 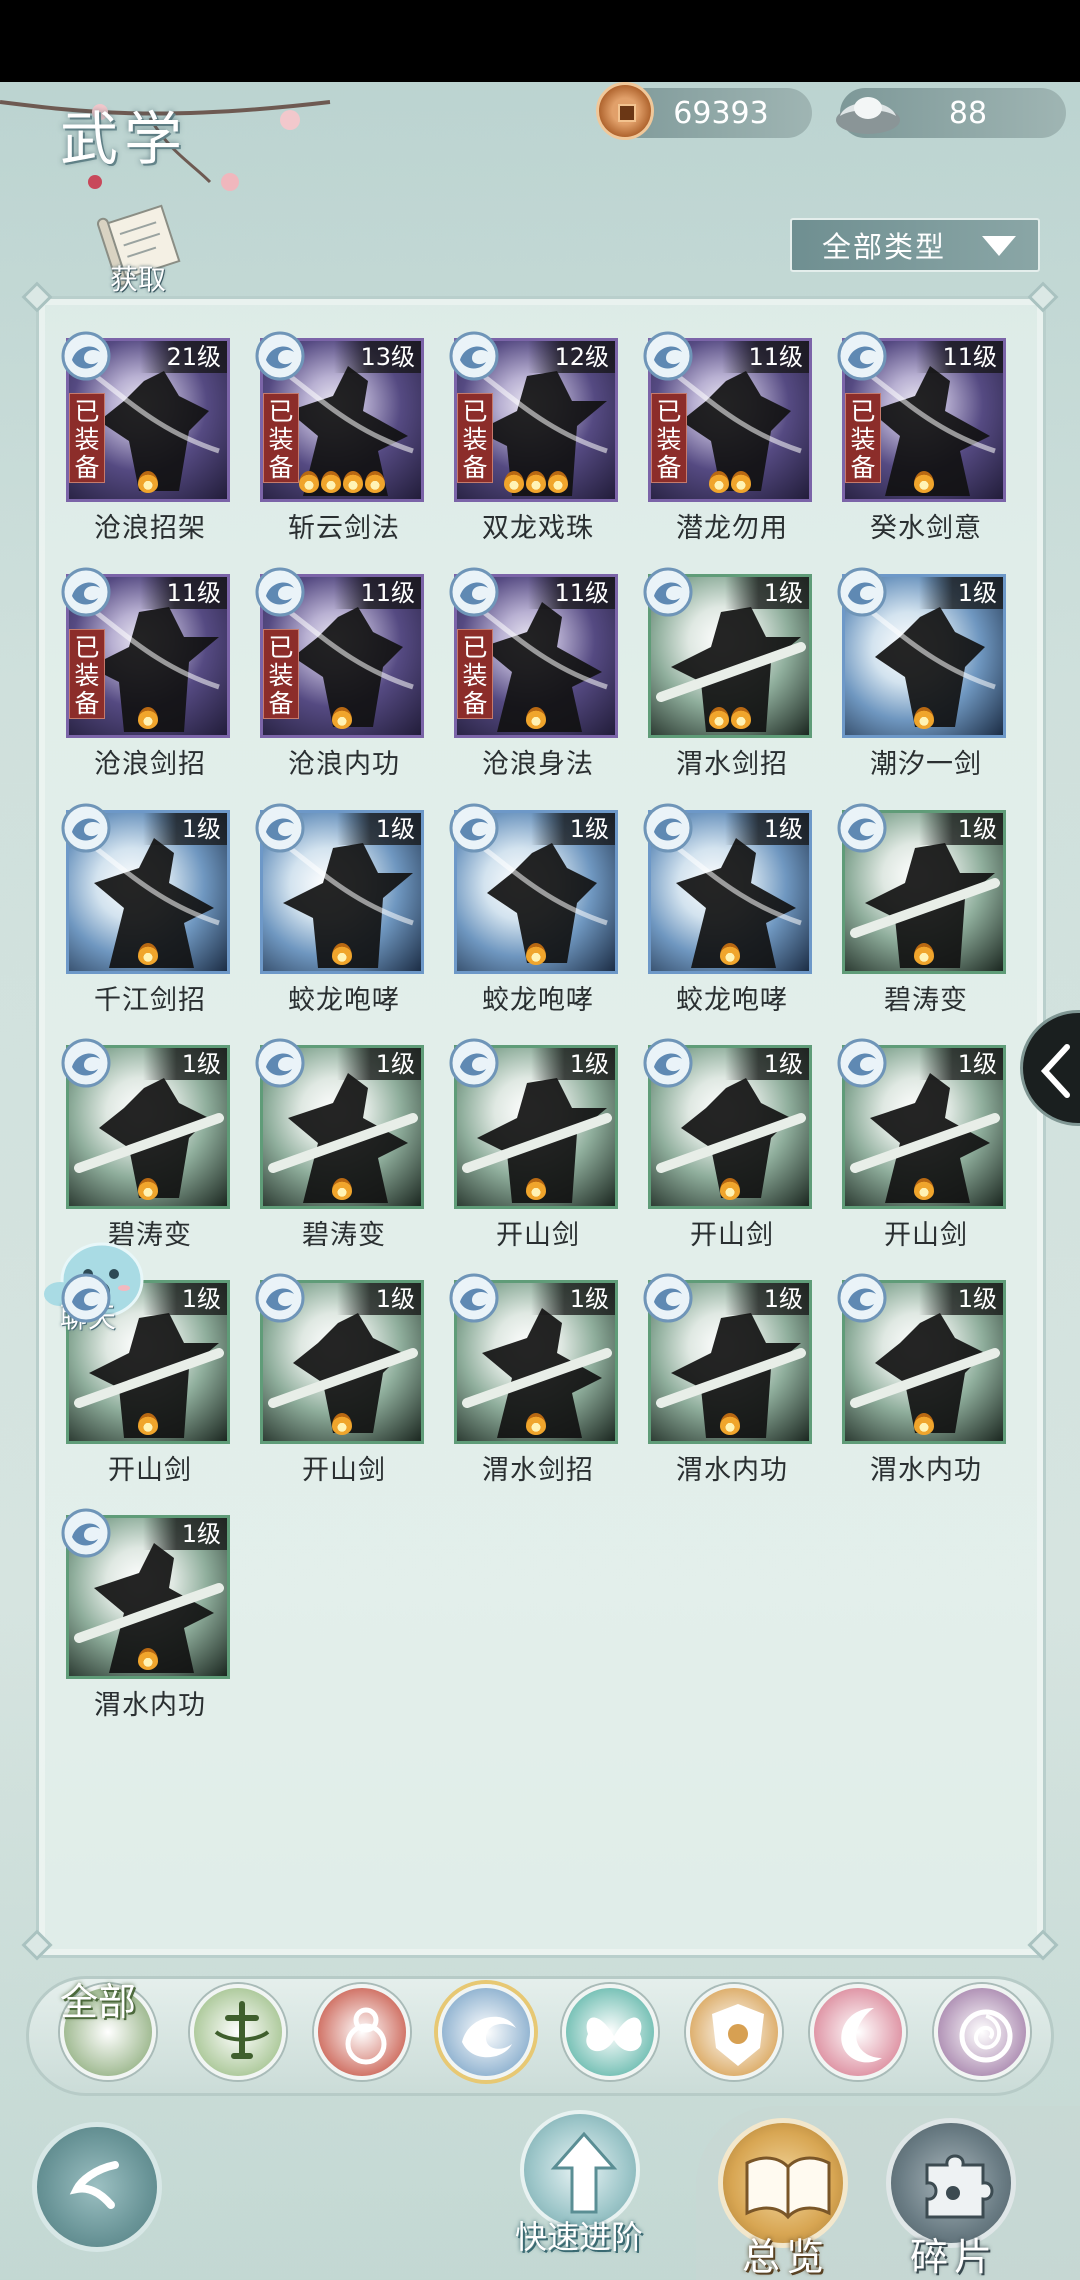 What do you see at coordinates (625, 111) in the screenshot?
I see `copper-coin-icon` at bounding box center [625, 111].